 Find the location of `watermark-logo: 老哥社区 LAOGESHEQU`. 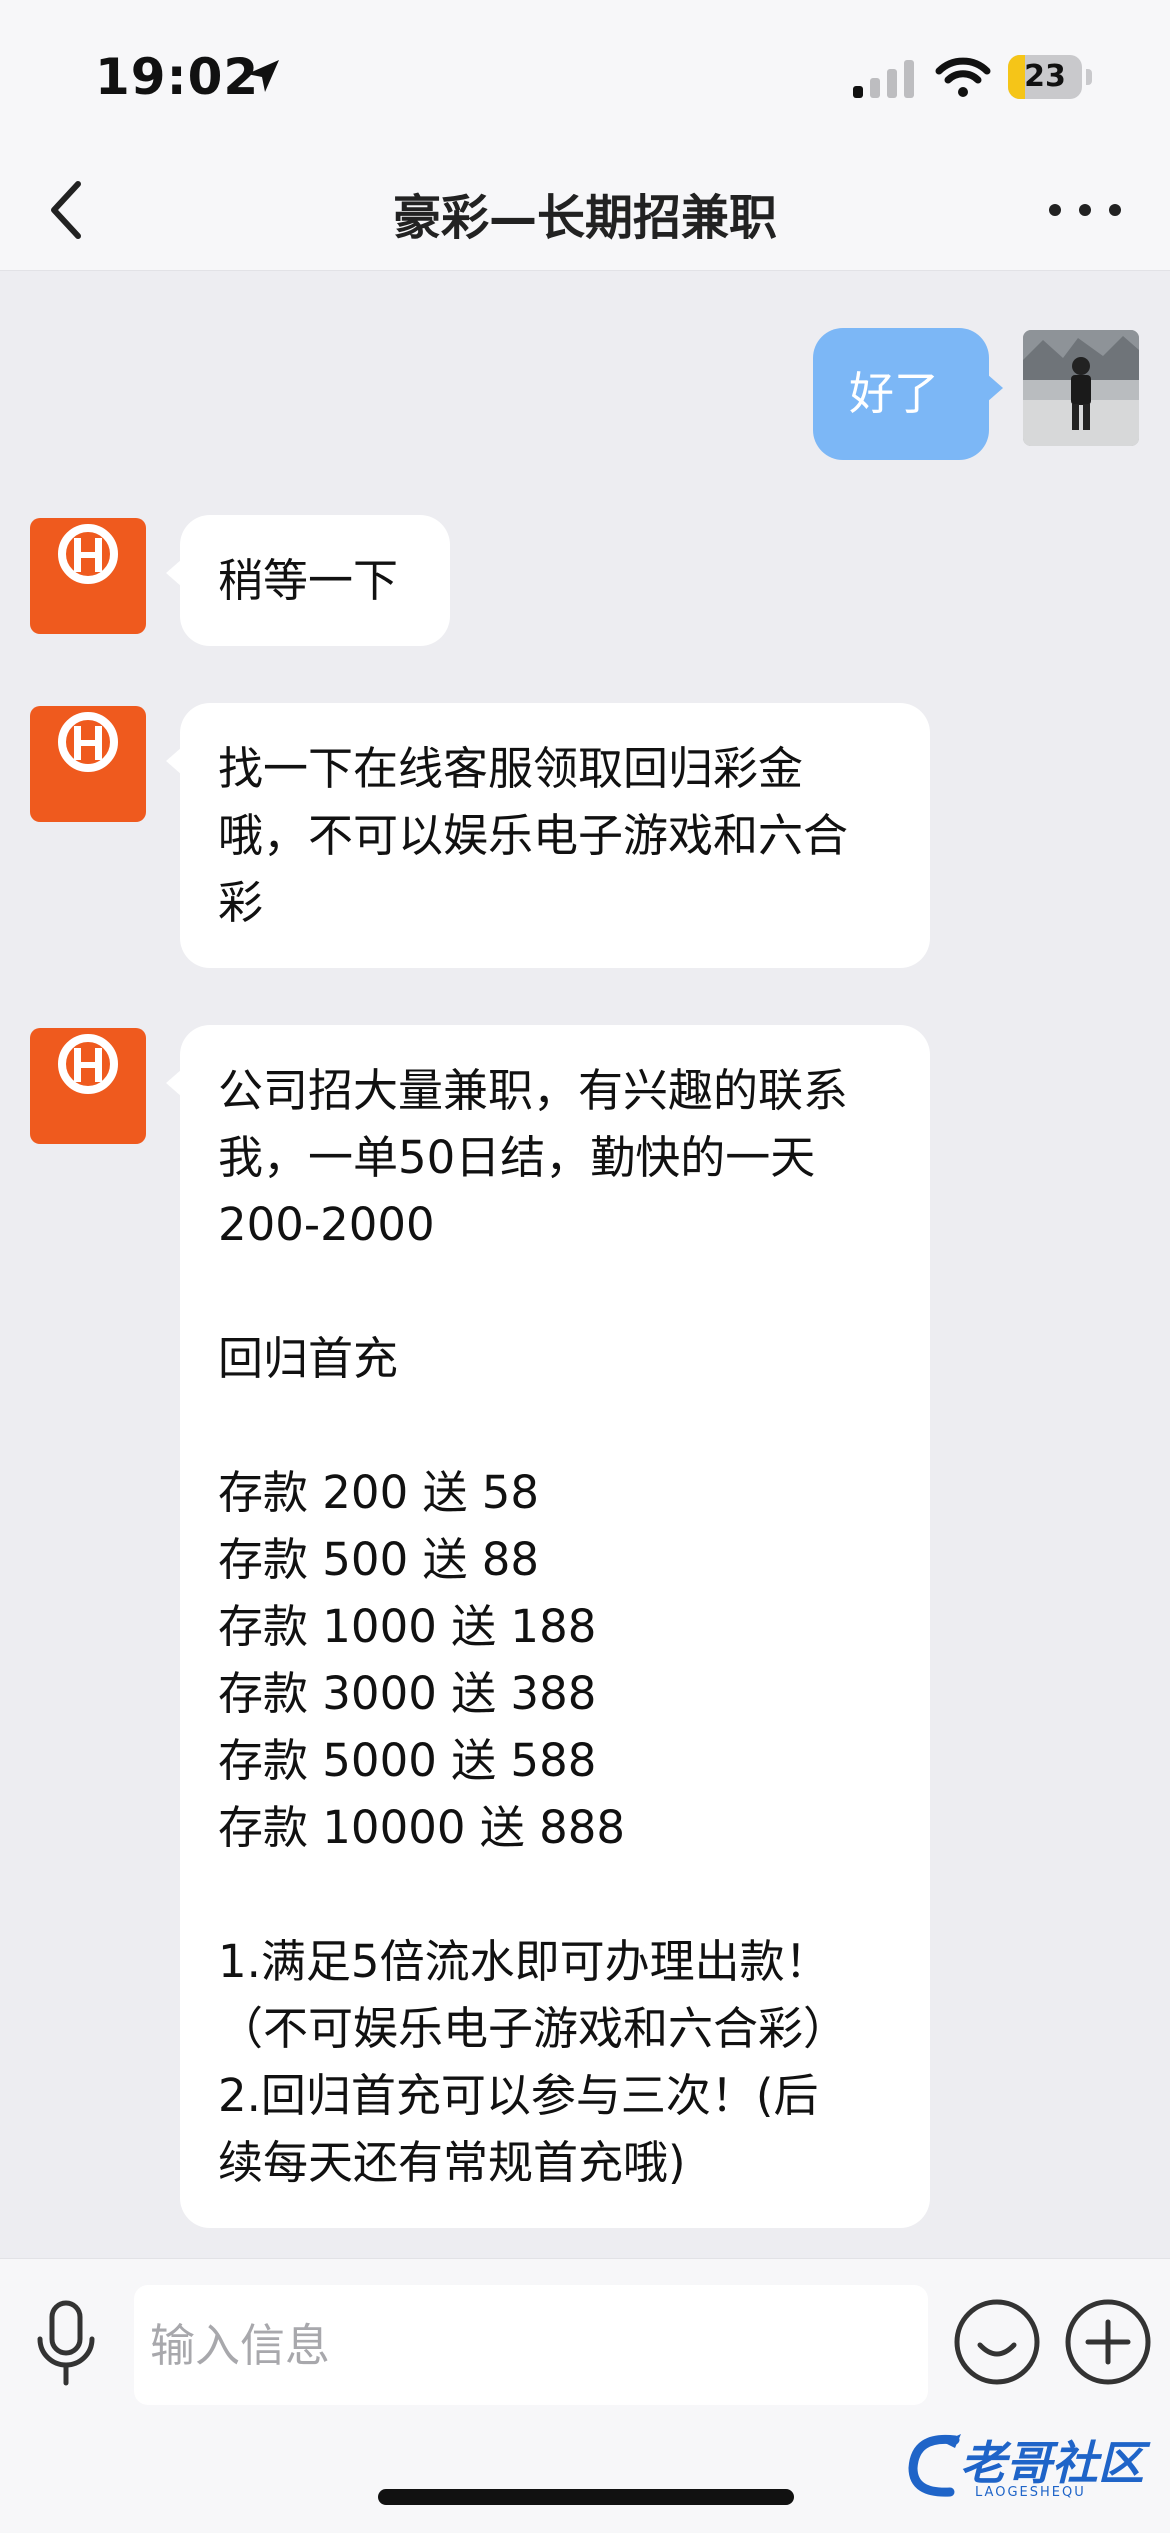

watermark-logo: 老哥社区 LAOGESHEQU is located at coordinates (1030, 2465).